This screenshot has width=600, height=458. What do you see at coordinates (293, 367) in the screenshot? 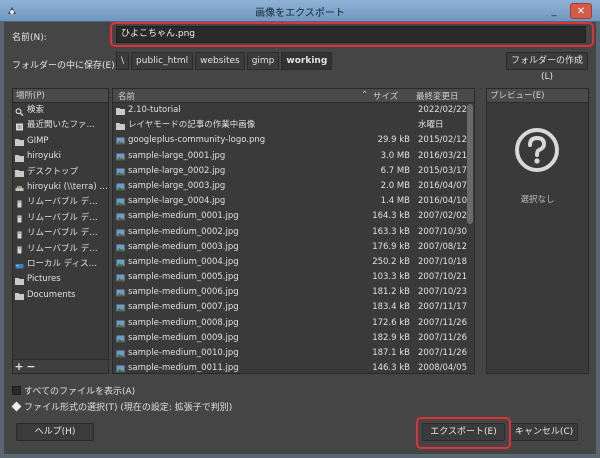
I see `file-row: sample-medium_0011.jpg 146.3 kB 2008/04/05` at bounding box center [293, 367].